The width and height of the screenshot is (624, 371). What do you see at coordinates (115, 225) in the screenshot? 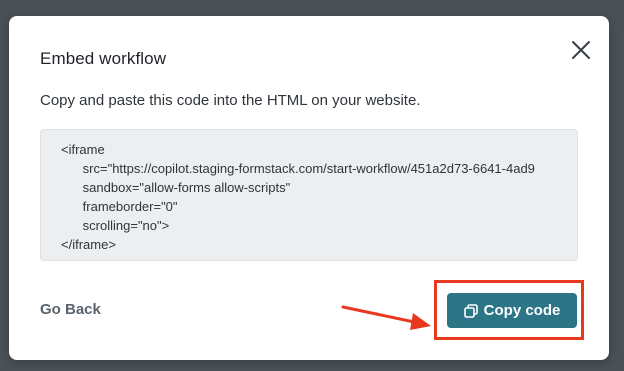
I see `code-line: scrolling="no">` at bounding box center [115, 225].